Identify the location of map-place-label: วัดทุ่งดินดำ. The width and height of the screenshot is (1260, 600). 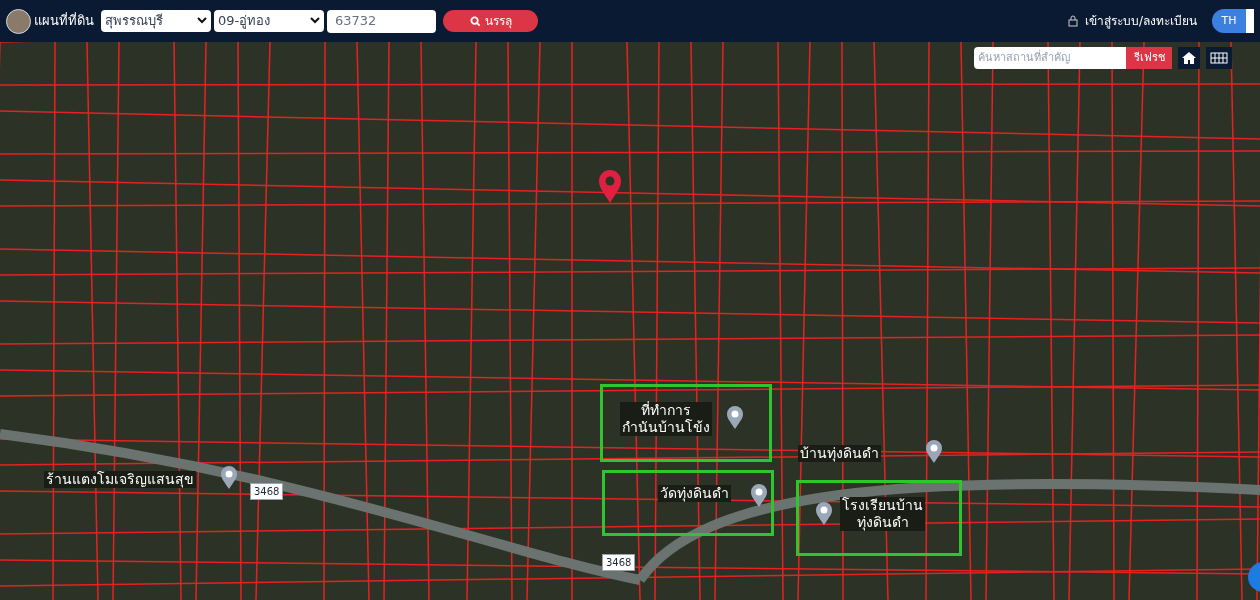
(694, 493).